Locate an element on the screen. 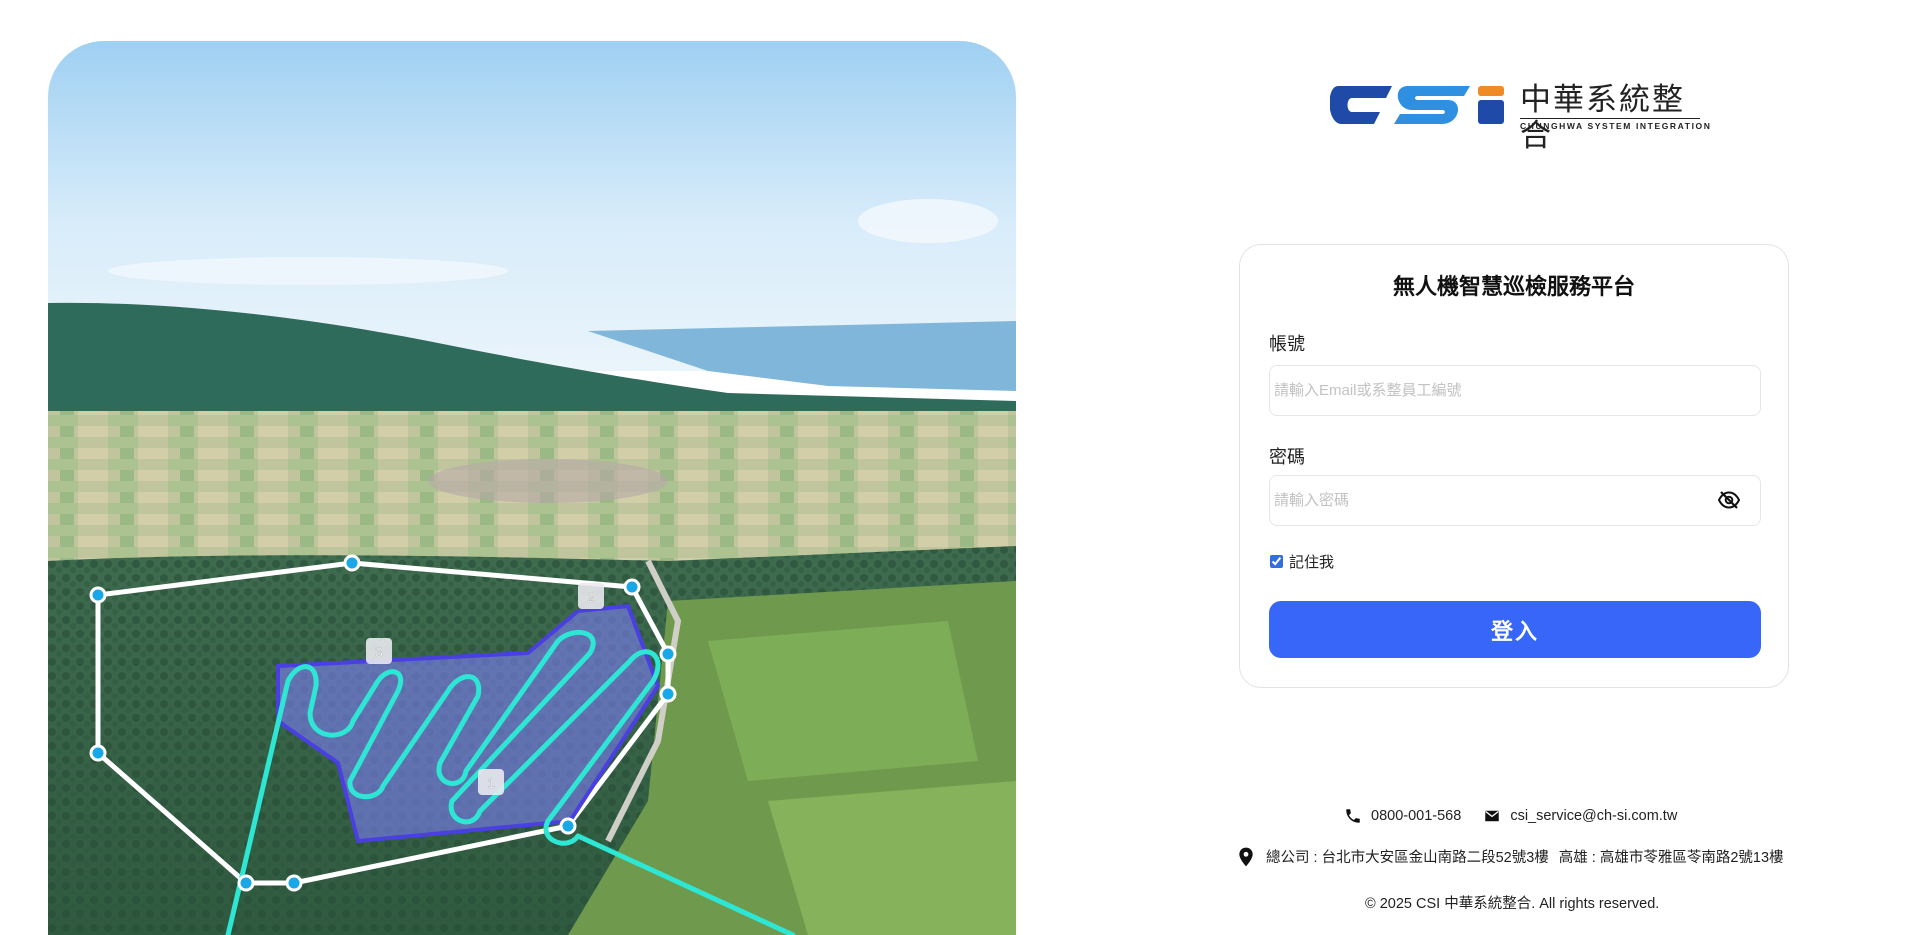  route-label-1: 1 is located at coordinates (491, 783).